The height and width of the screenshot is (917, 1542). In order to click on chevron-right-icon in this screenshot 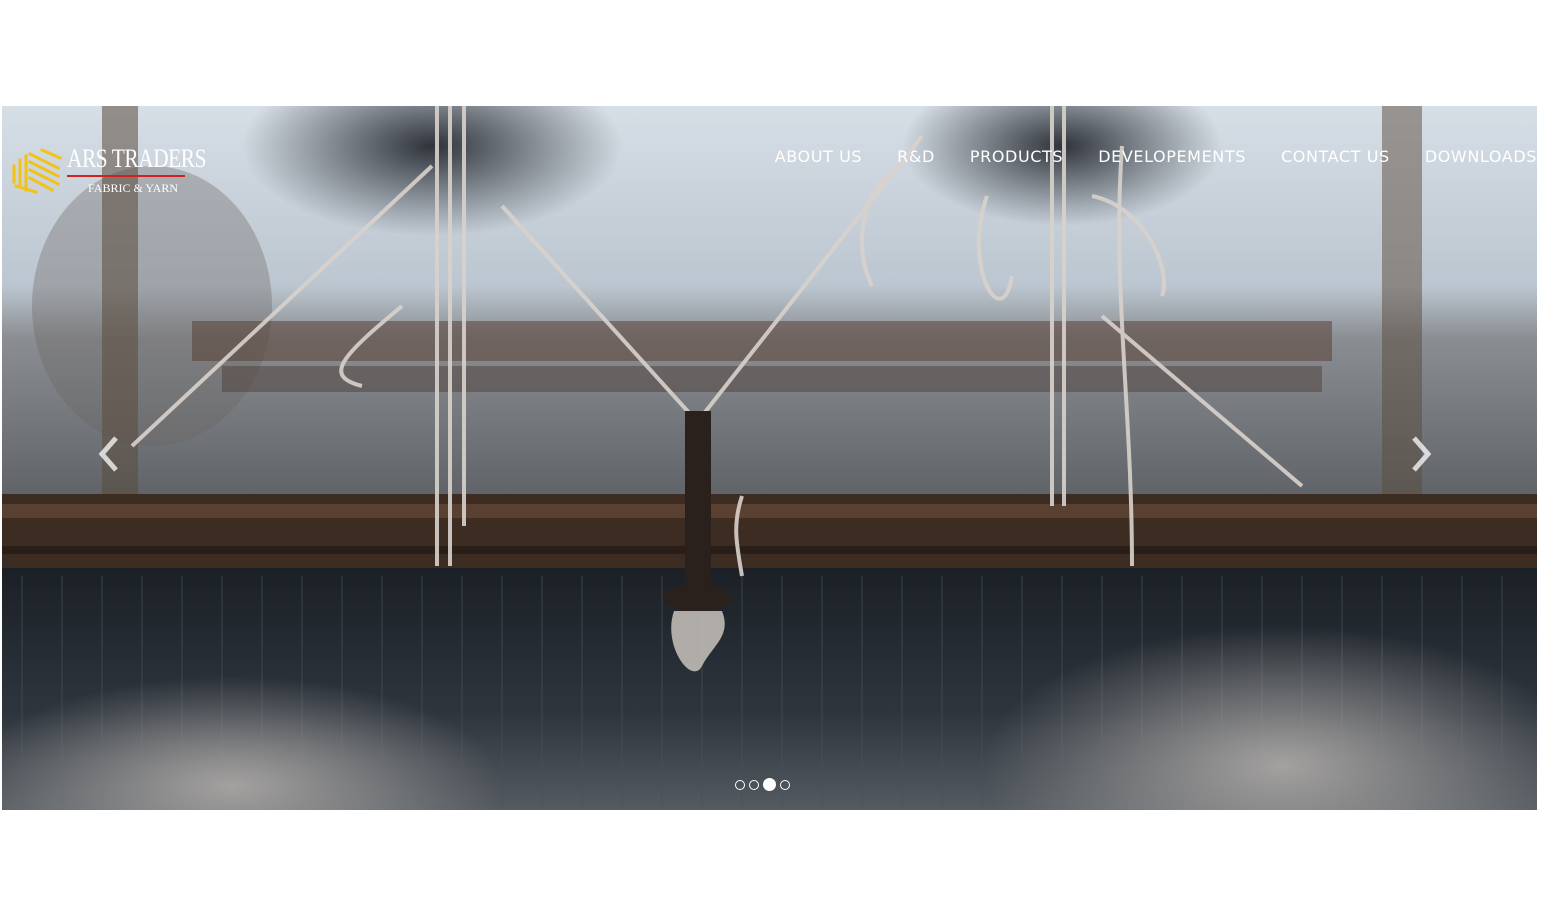, I will do `click(1422, 454)`.